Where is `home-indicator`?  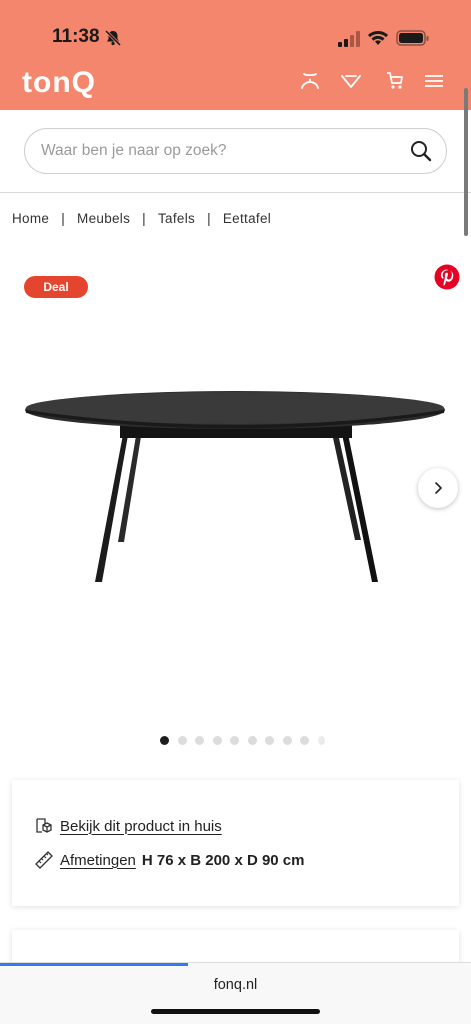
home-indicator is located at coordinates (235, 1011).